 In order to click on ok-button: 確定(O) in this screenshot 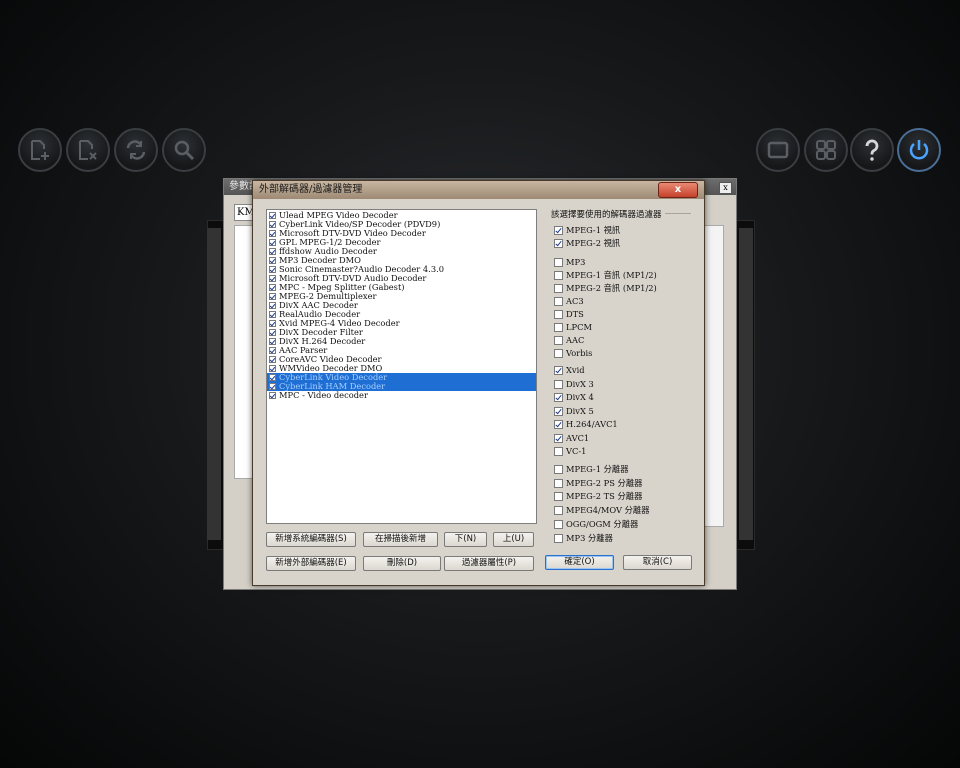, I will do `click(579, 562)`.